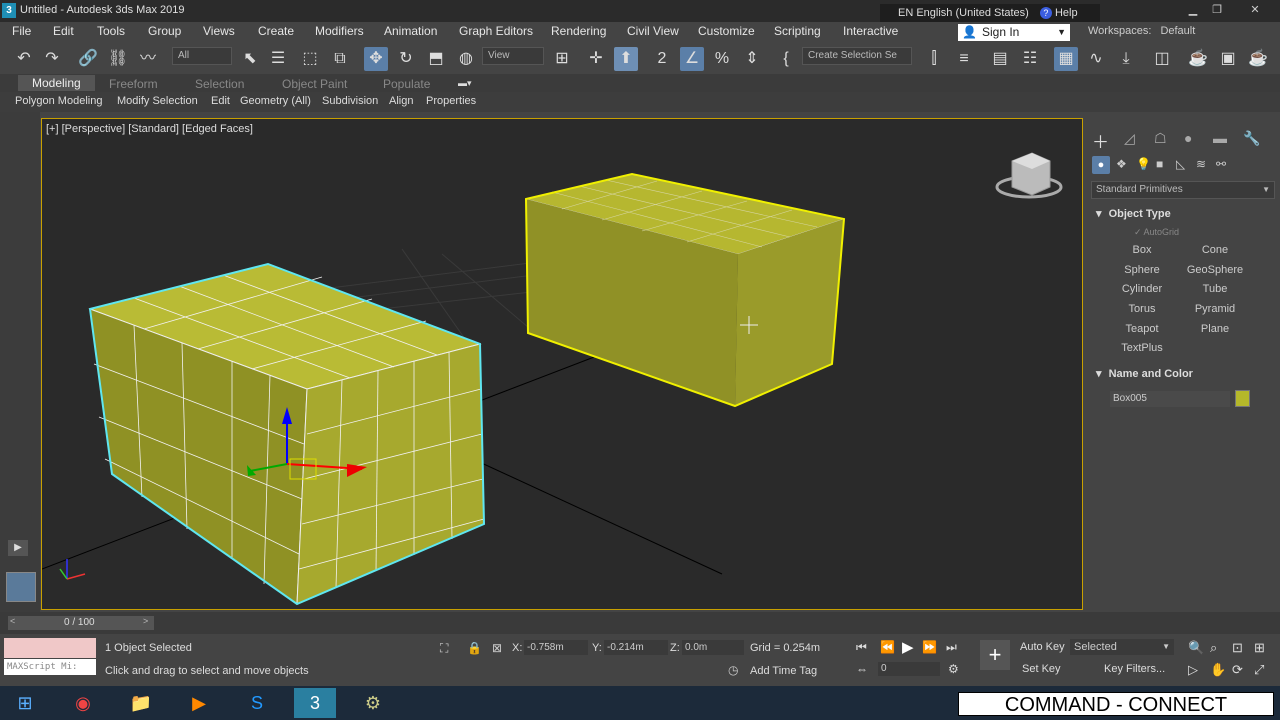  What do you see at coordinates (1122, 647) in the screenshot?
I see `key-mode-dropdown: Selected ▼` at bounding box center [1122, 647].